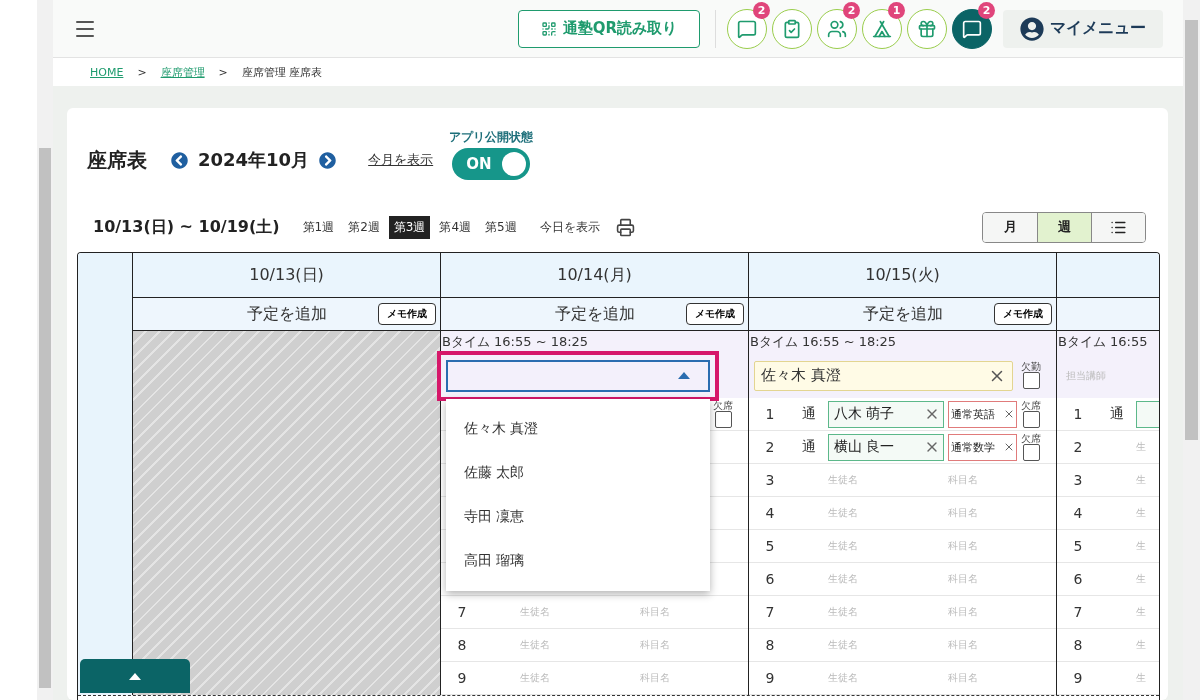  What do you see at coordinates (501, 227) in the screenshot?
I see `week-tab: 第5週` at bounding box center [501, 227].